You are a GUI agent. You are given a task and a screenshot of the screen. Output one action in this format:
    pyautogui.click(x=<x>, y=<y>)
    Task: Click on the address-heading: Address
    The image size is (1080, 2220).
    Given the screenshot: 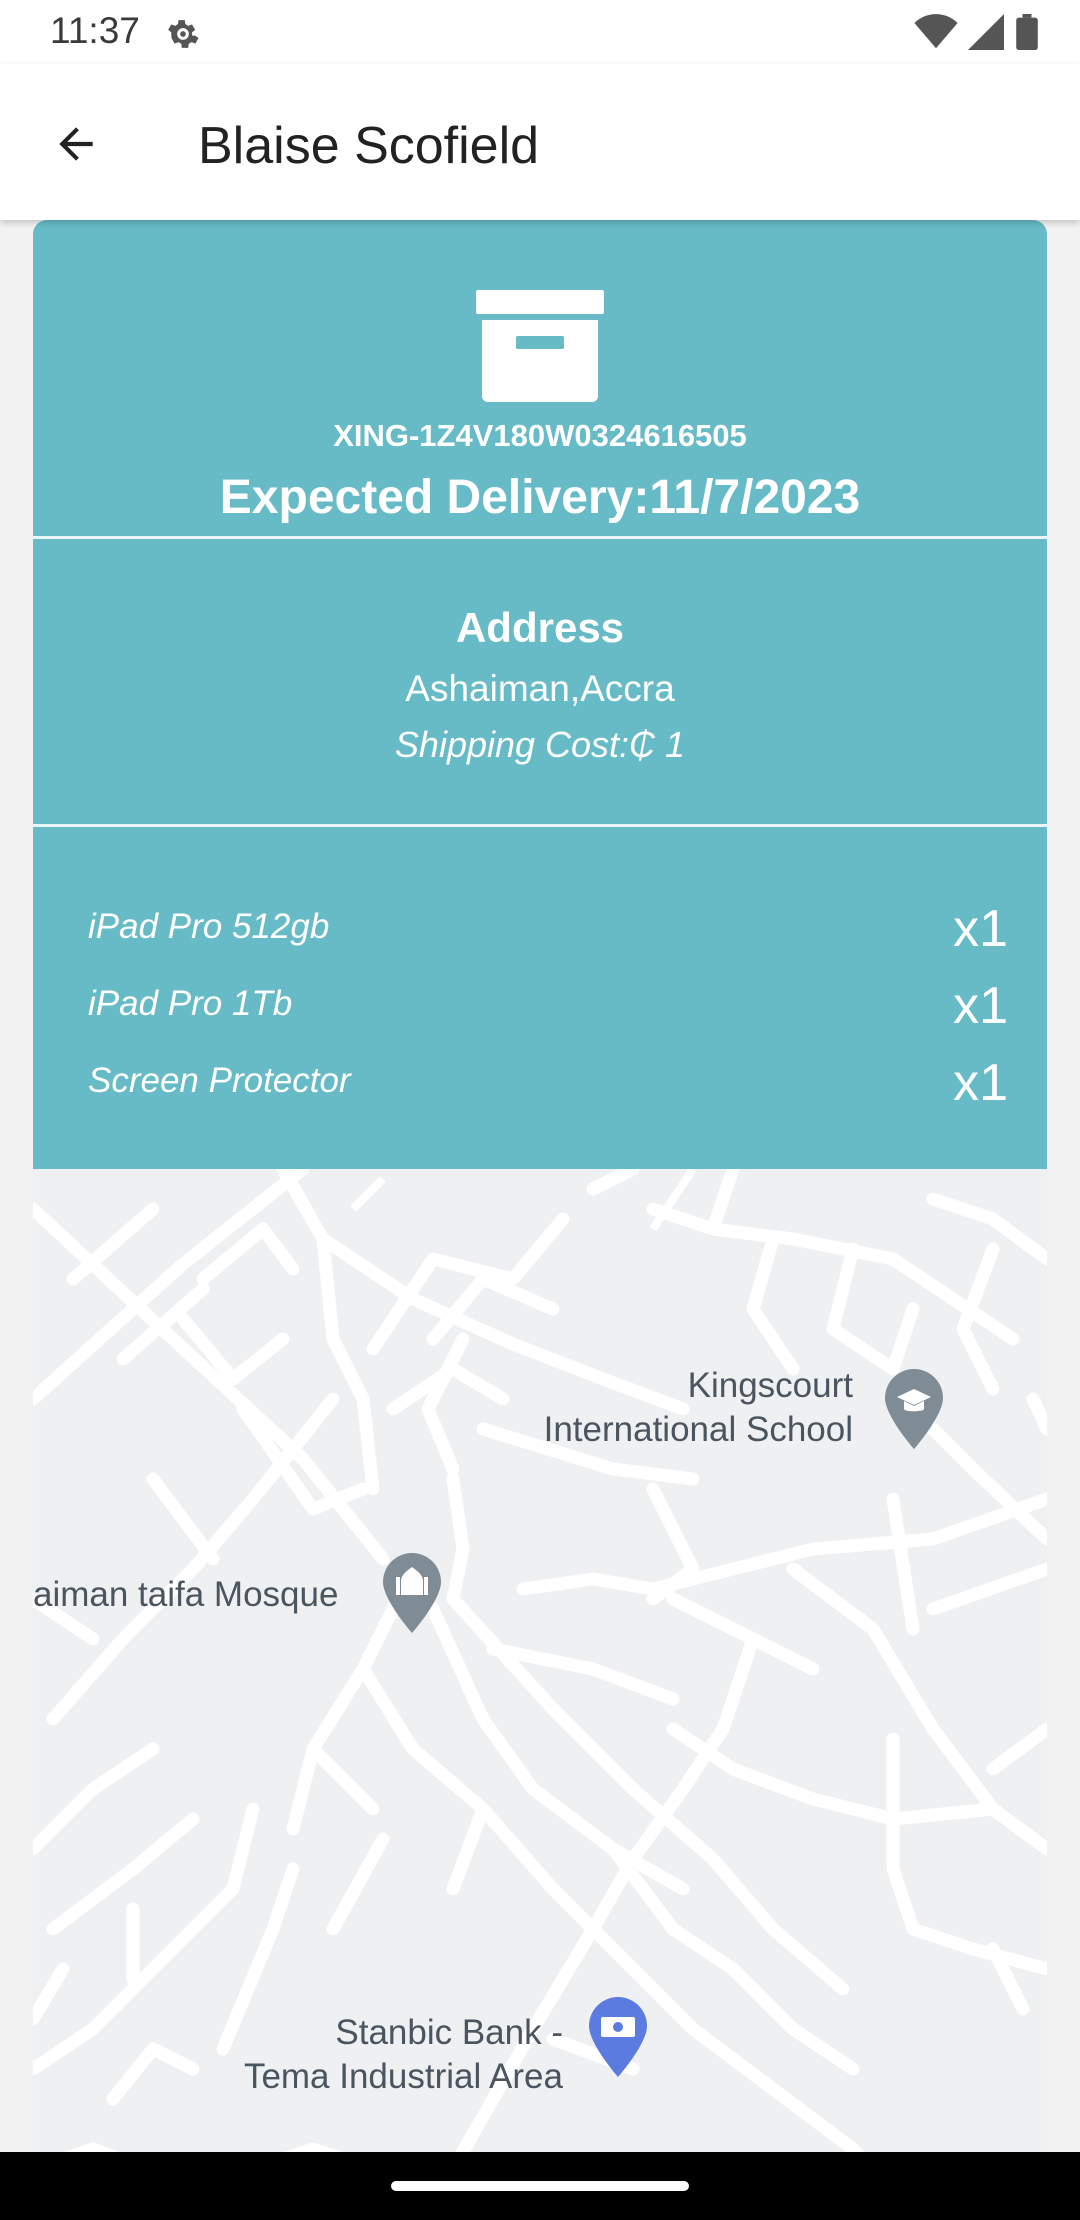 What is the action you would take?
    pyautogui.click(x=540, y=627)
    